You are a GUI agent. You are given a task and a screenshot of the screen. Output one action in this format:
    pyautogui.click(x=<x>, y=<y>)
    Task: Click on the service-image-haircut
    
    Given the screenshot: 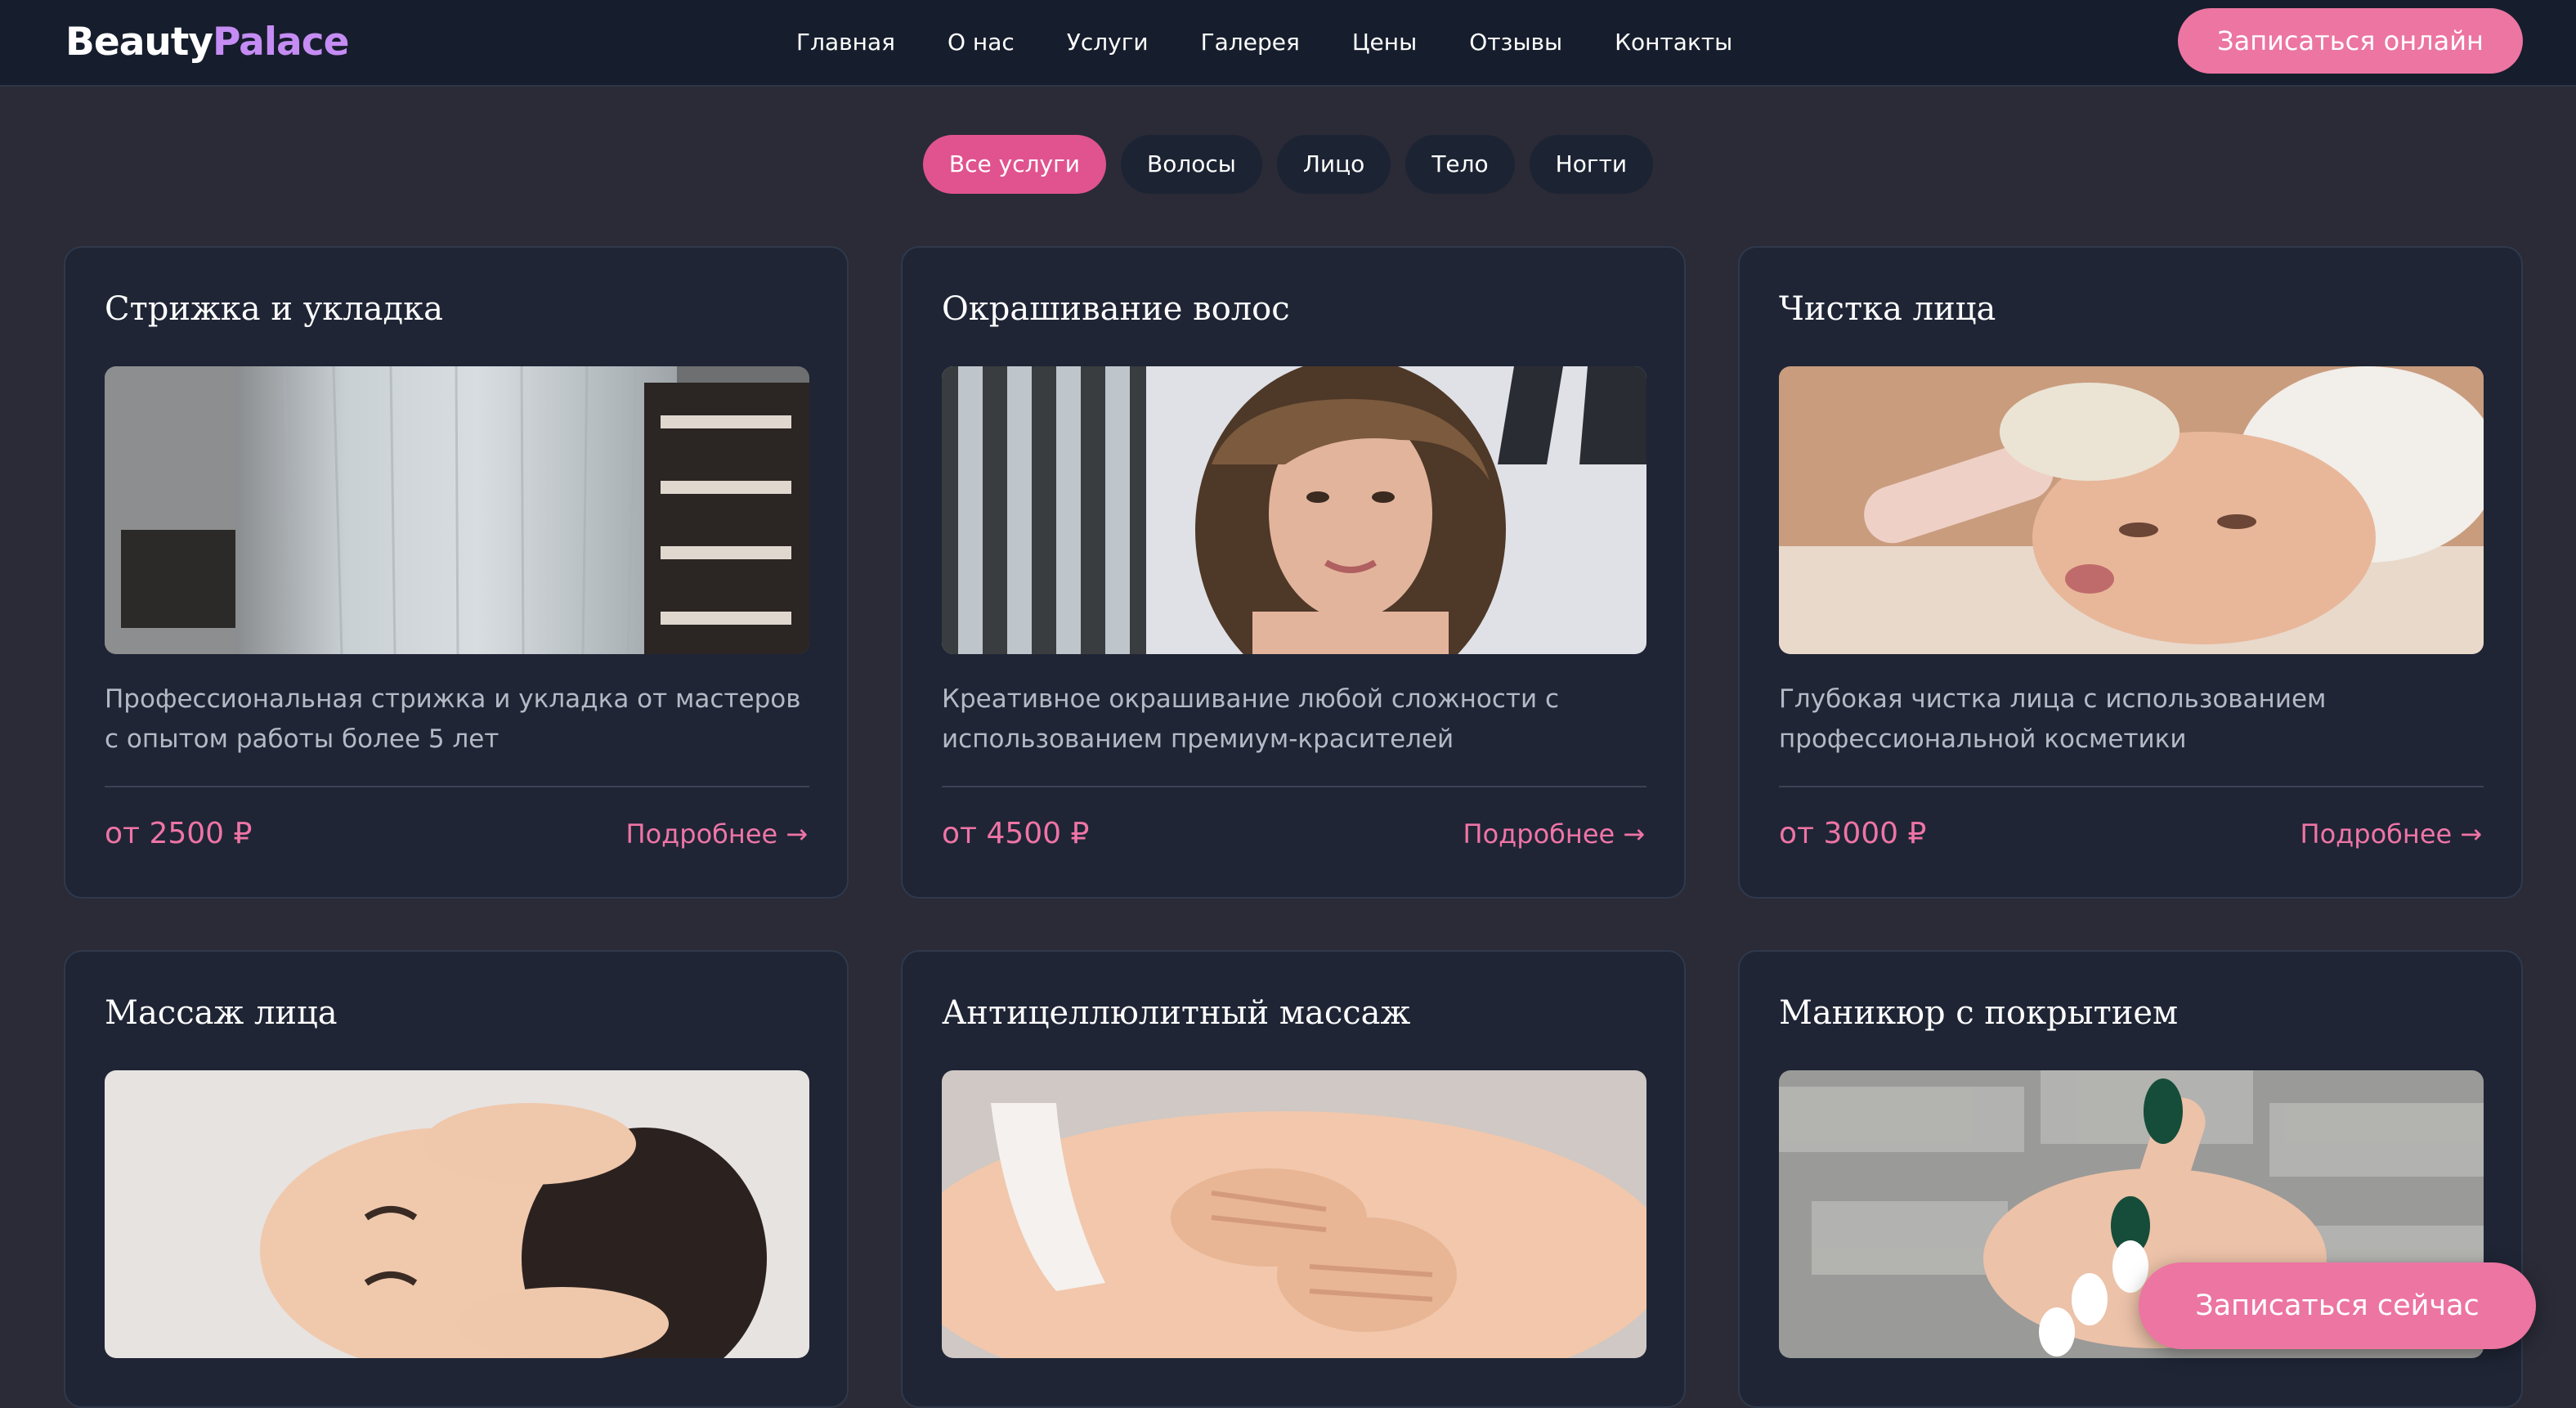 What is the action you would take?
    pyautogui.click(x=457, y=510)
    